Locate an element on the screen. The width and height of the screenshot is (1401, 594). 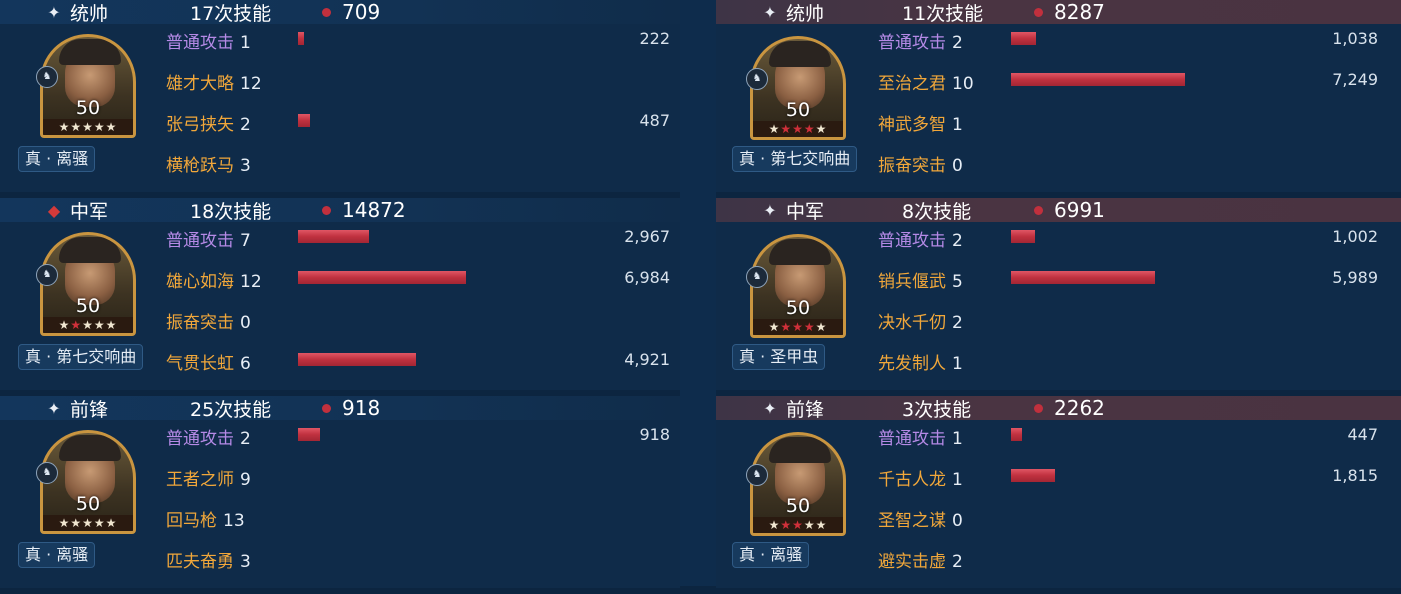
flag-icon: ◆ is located at coordinates (54, 210).